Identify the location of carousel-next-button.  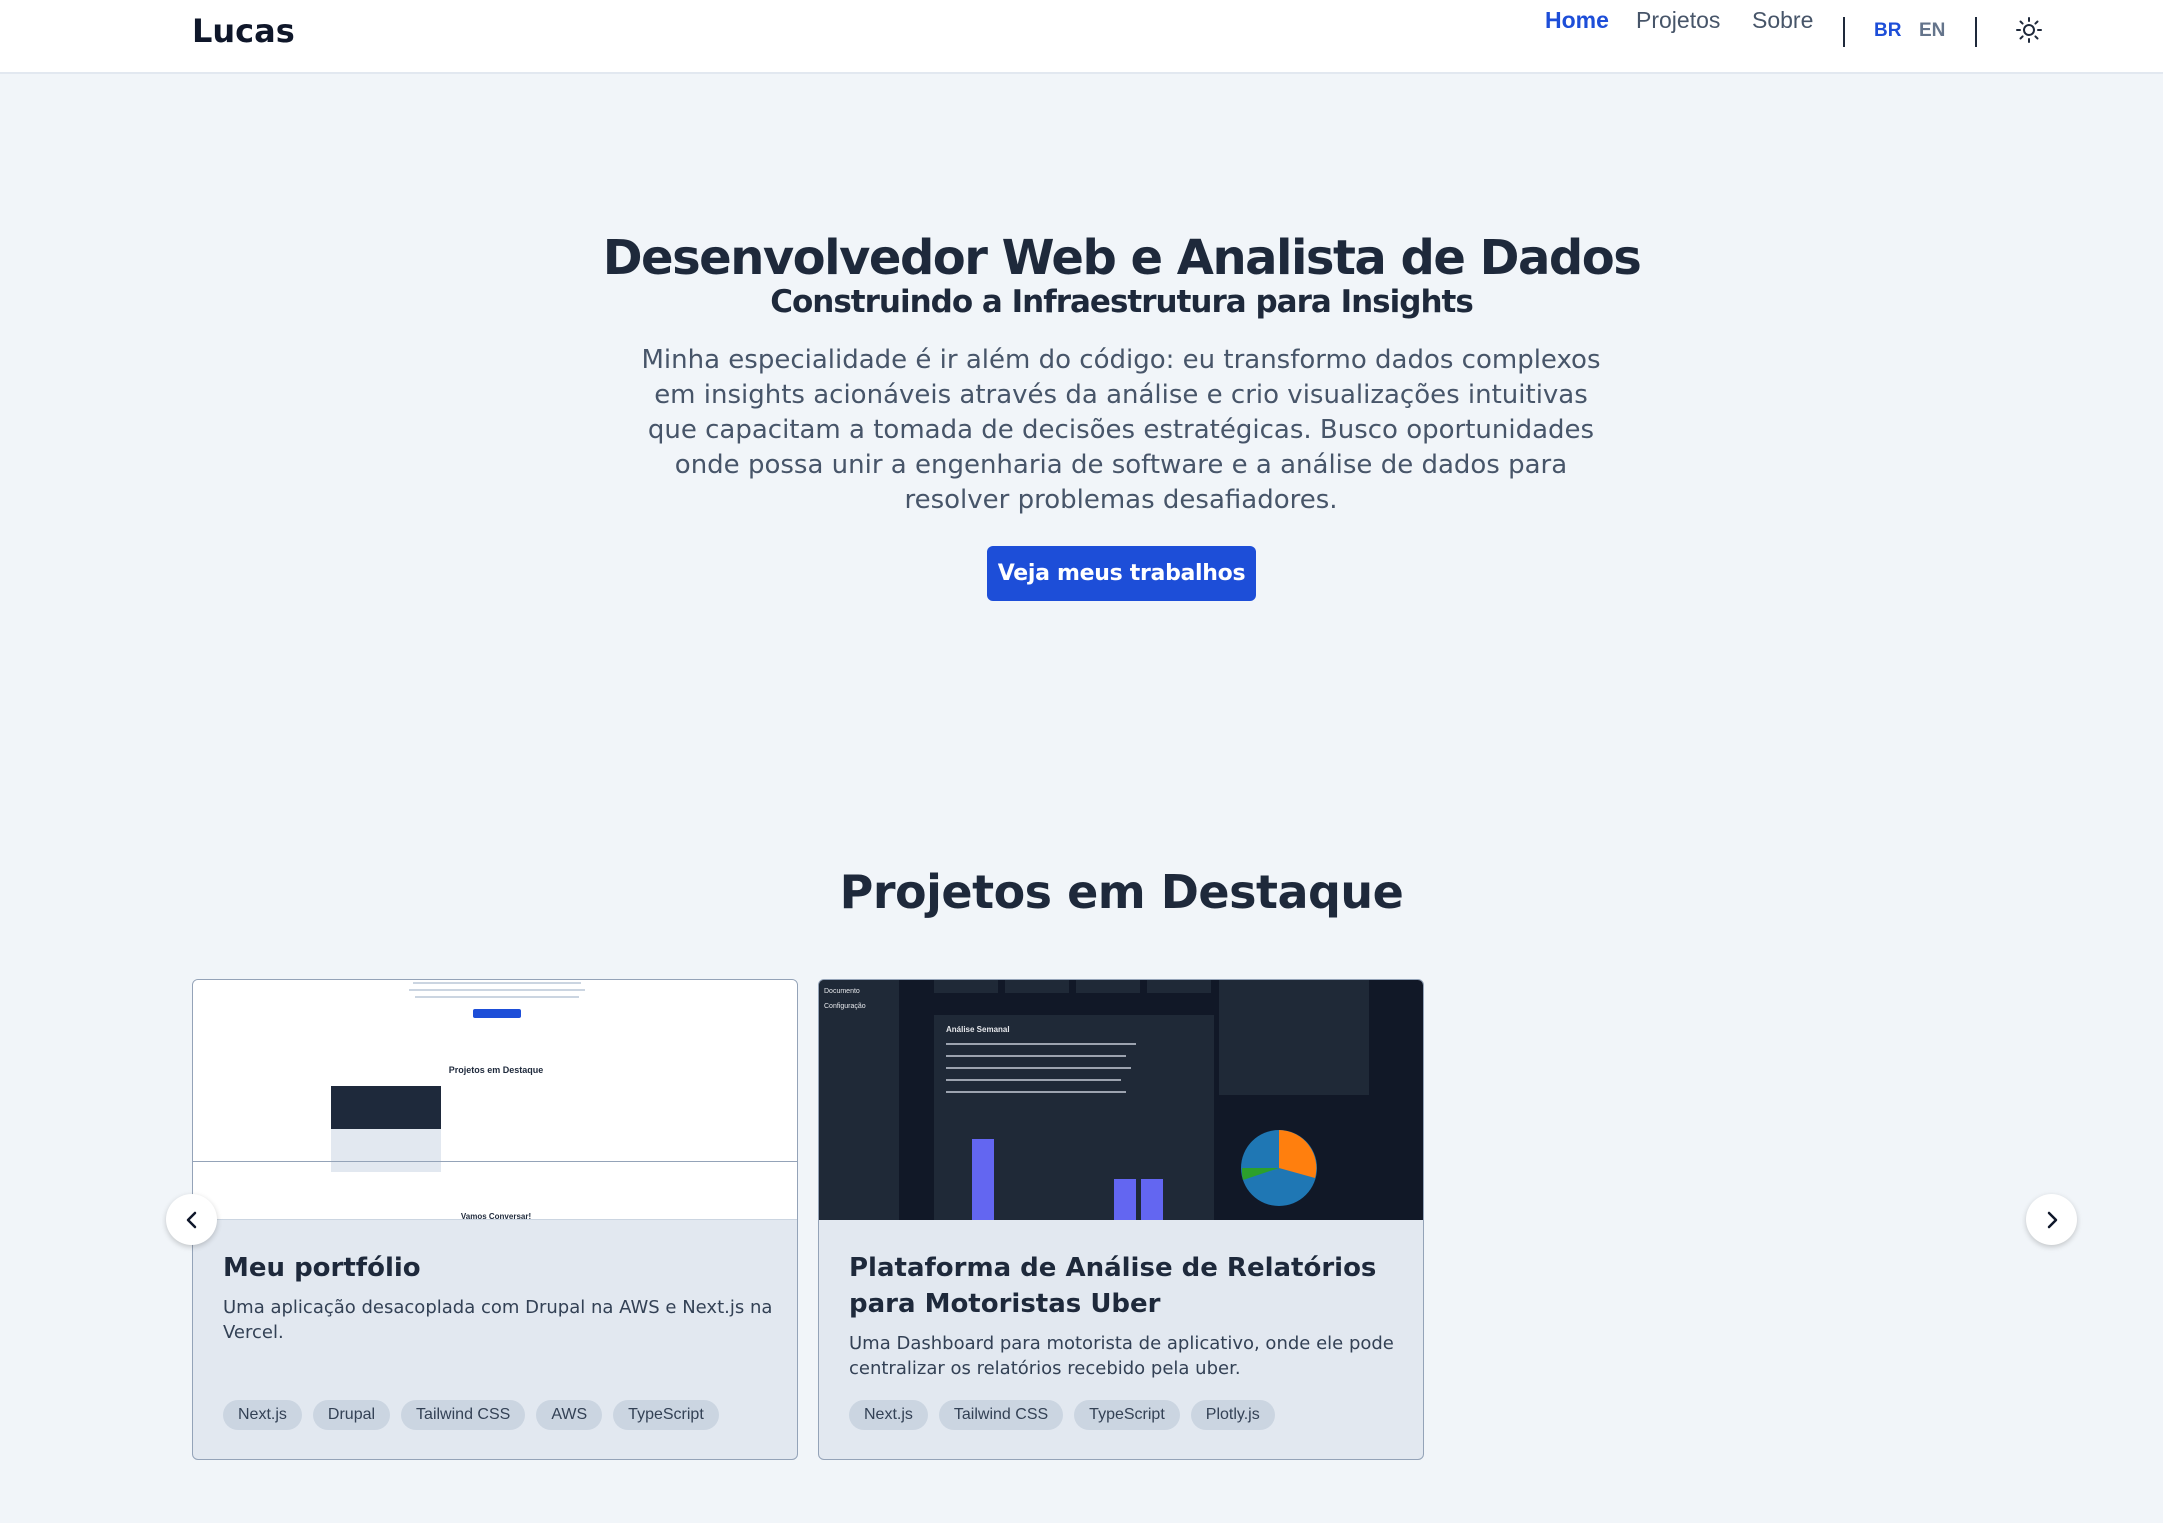
(2051, 1219).